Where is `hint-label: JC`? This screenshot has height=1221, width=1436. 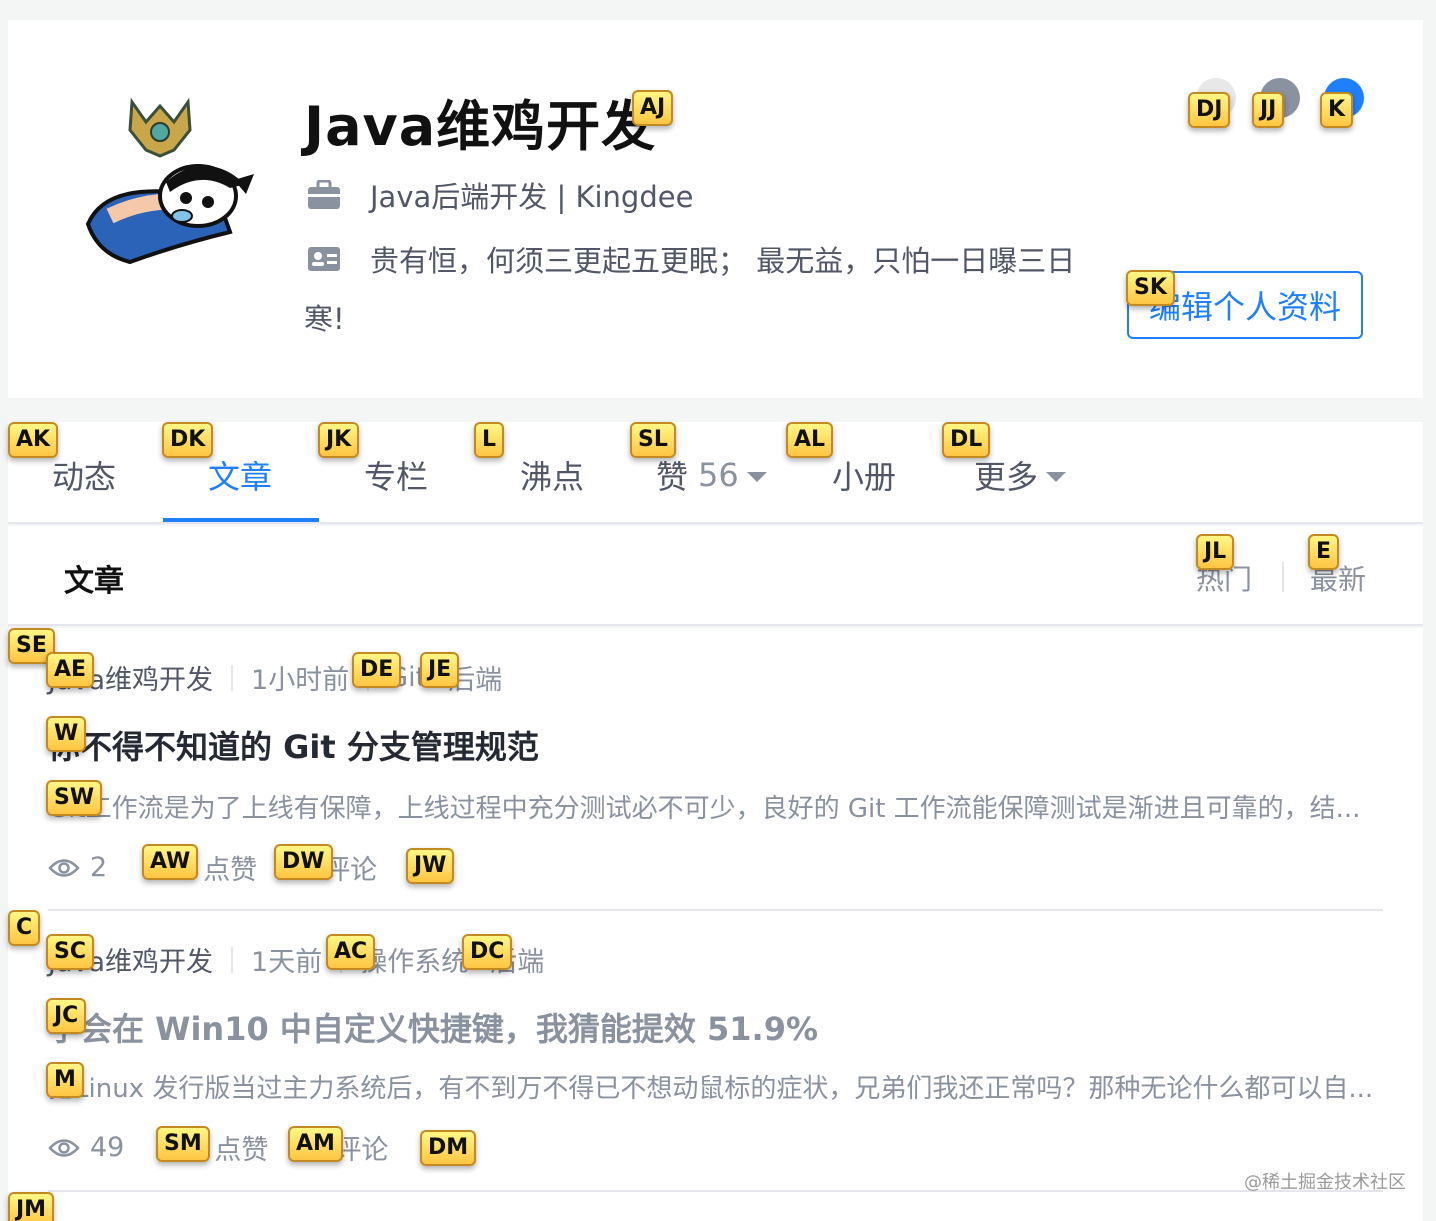
hint-label: JC is located at coordinates (66, 1016).